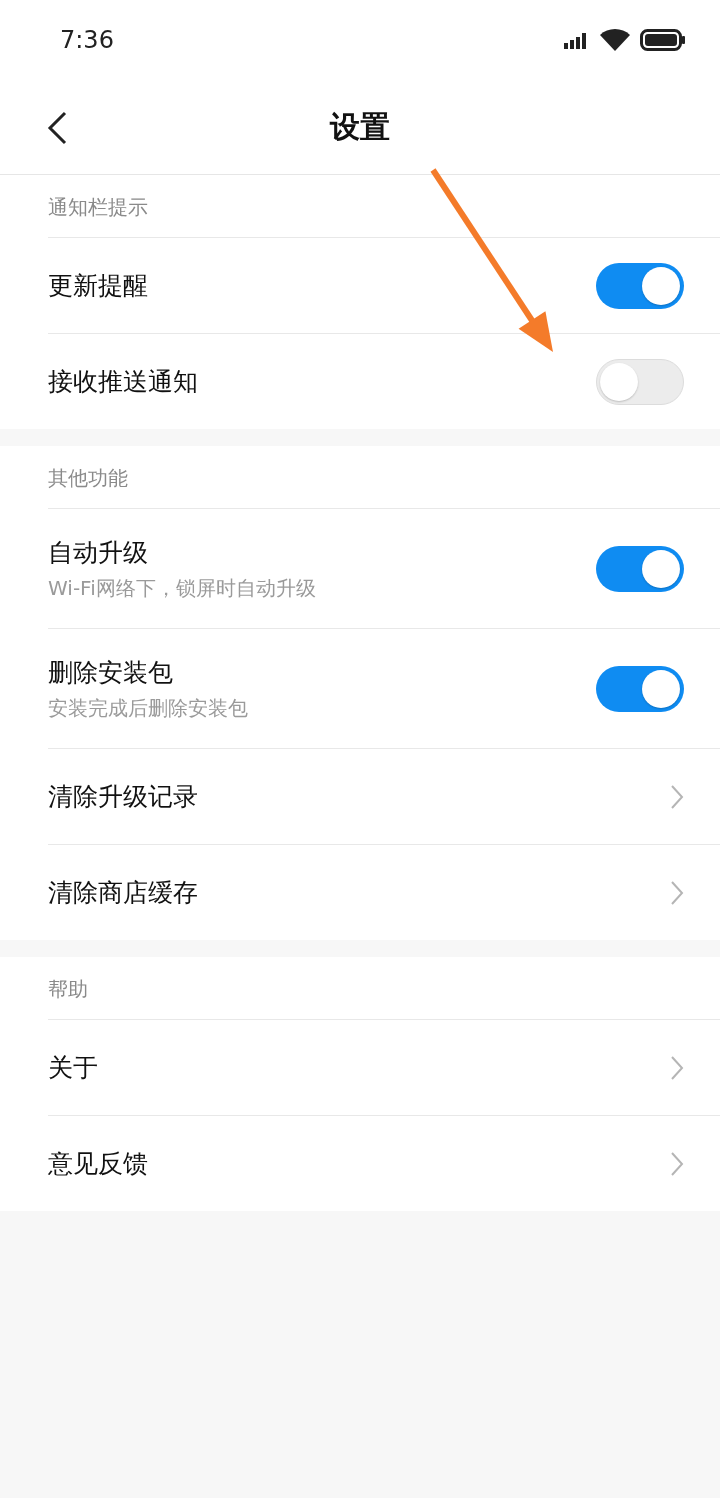  I want to click on setting-description: Wi-Fi网络下，锁屏时自动升级, so click(182, 588).